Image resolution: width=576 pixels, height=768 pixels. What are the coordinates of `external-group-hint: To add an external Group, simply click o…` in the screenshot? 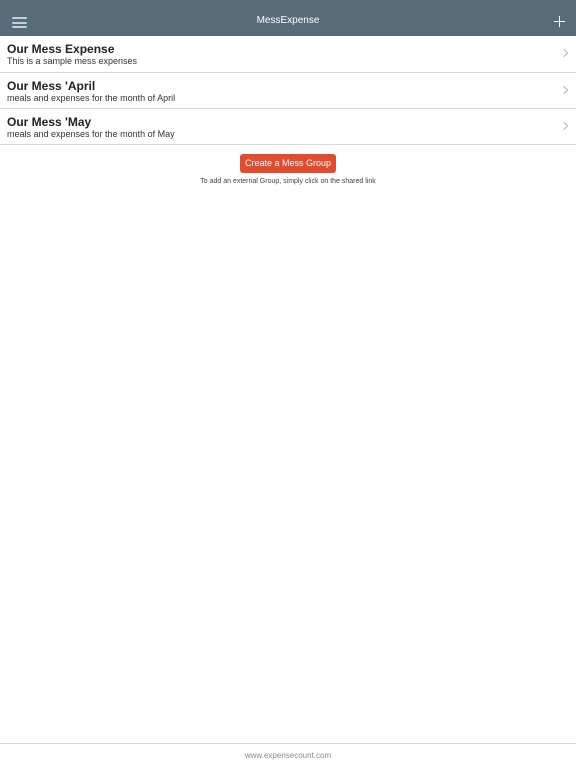 It's located at (288, 181).